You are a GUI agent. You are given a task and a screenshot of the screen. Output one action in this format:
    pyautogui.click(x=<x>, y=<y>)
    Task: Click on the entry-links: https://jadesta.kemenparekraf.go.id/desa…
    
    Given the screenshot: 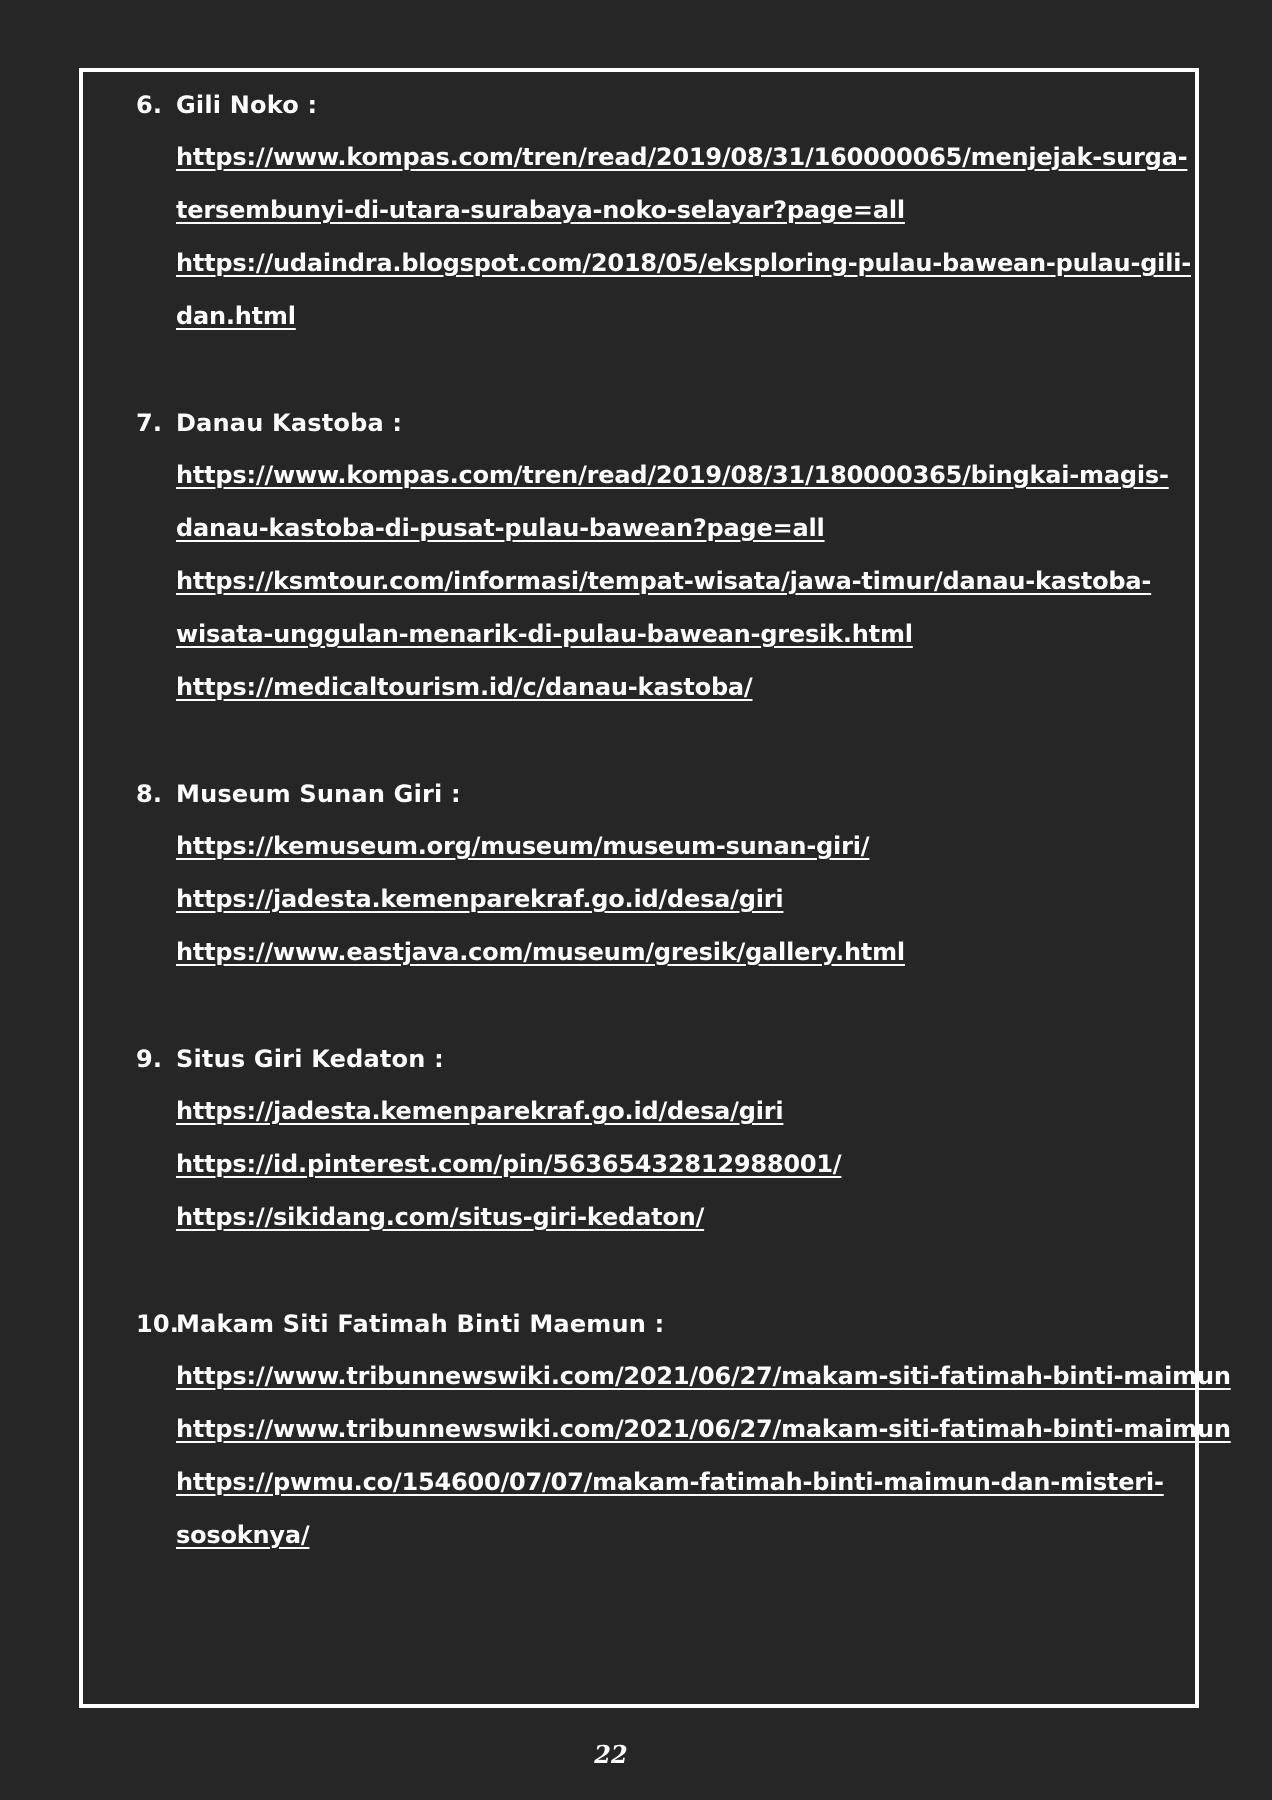 What is the action you would take?
    pyautogui.click(x=661, y=1164)
    